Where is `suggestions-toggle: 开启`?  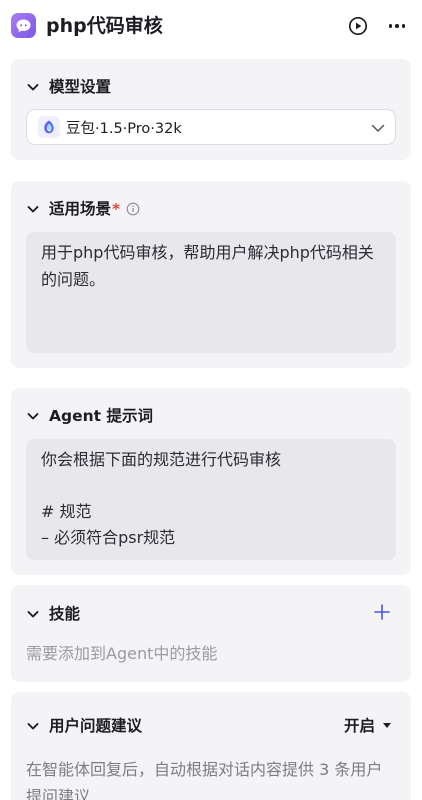 suggestions-toggle: 开启 is located at coordinates (367, 725).